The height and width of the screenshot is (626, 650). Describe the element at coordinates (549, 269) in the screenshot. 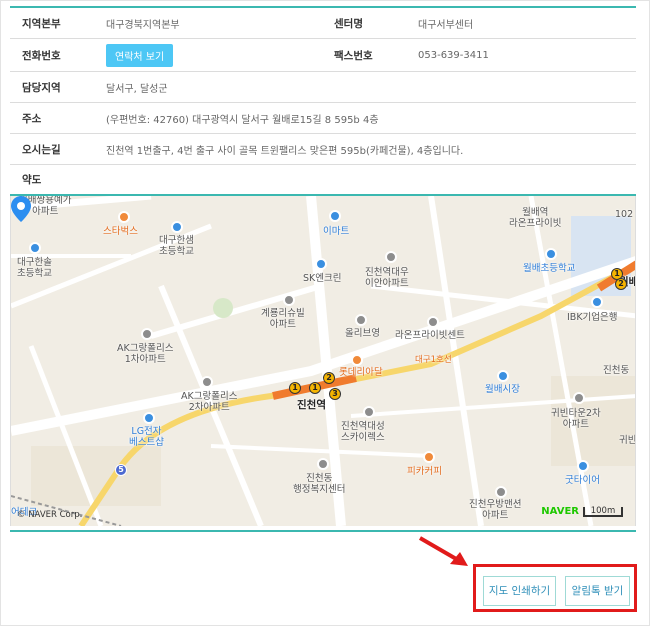

I see `poi-wolbae-elementary: 월배초등학교` at that location.